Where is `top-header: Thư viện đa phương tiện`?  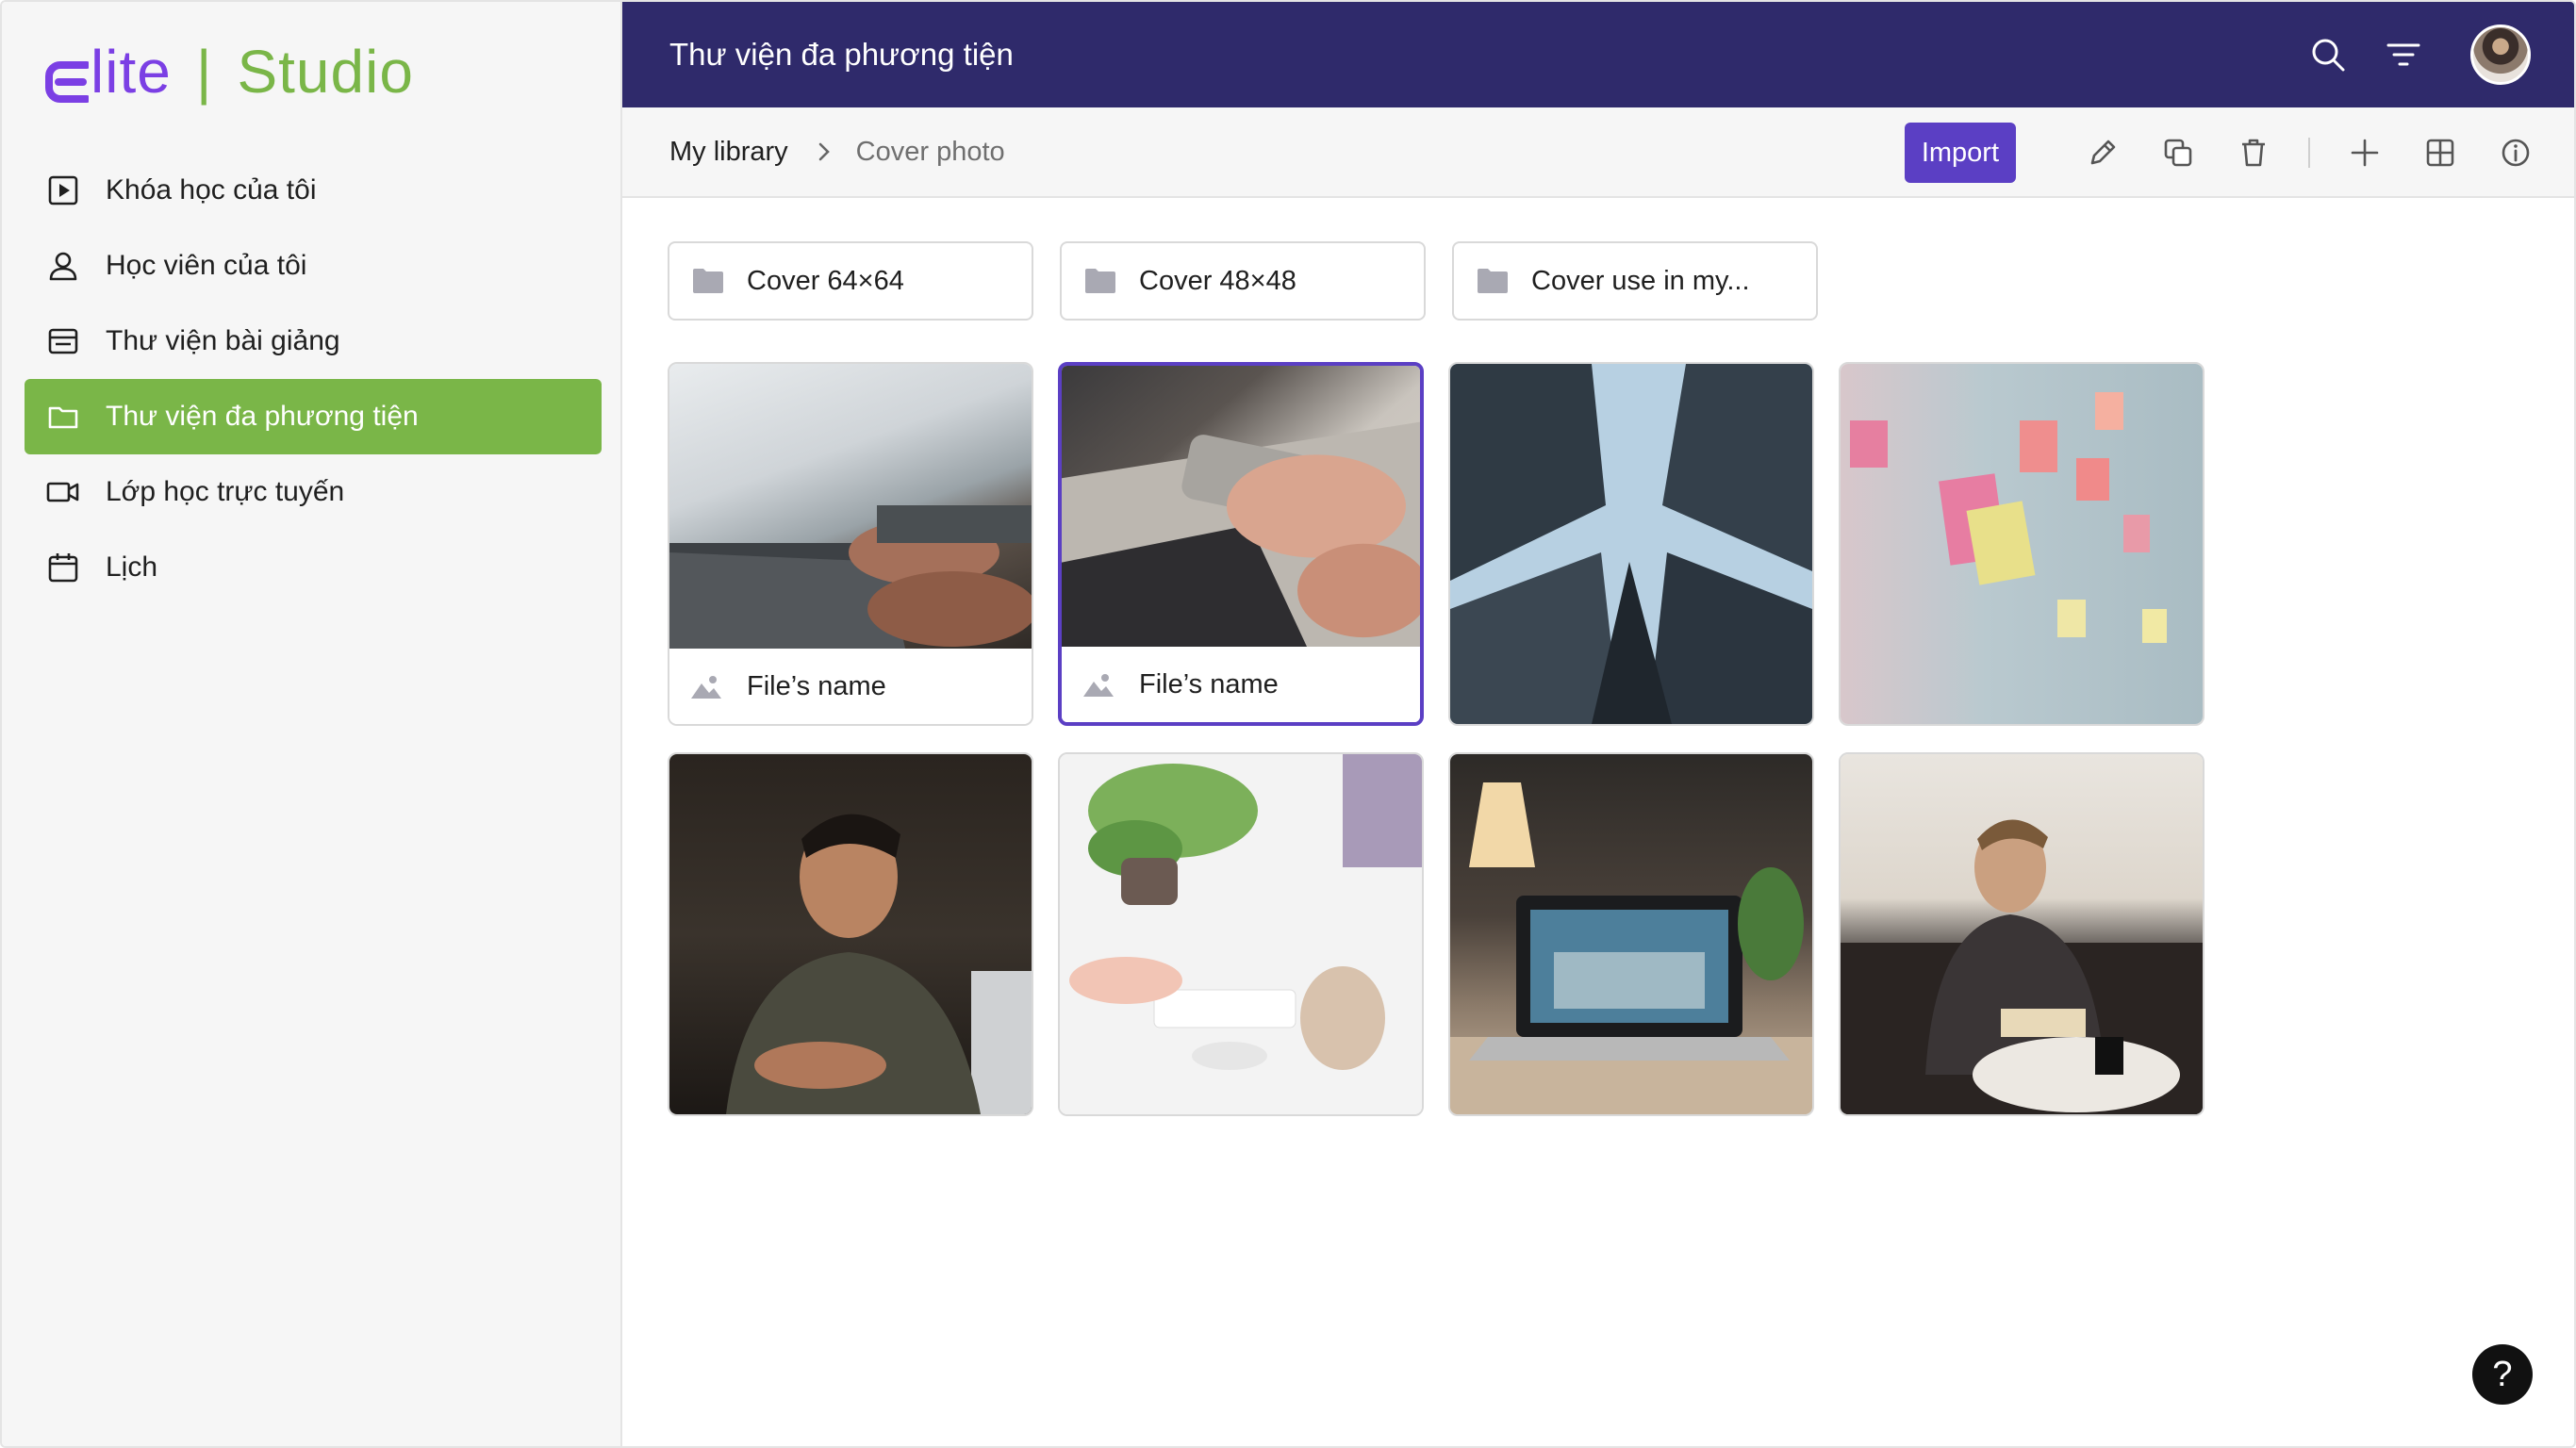
top-header: Thư viện đa phương tiện is located at coordinates (1598, 54).